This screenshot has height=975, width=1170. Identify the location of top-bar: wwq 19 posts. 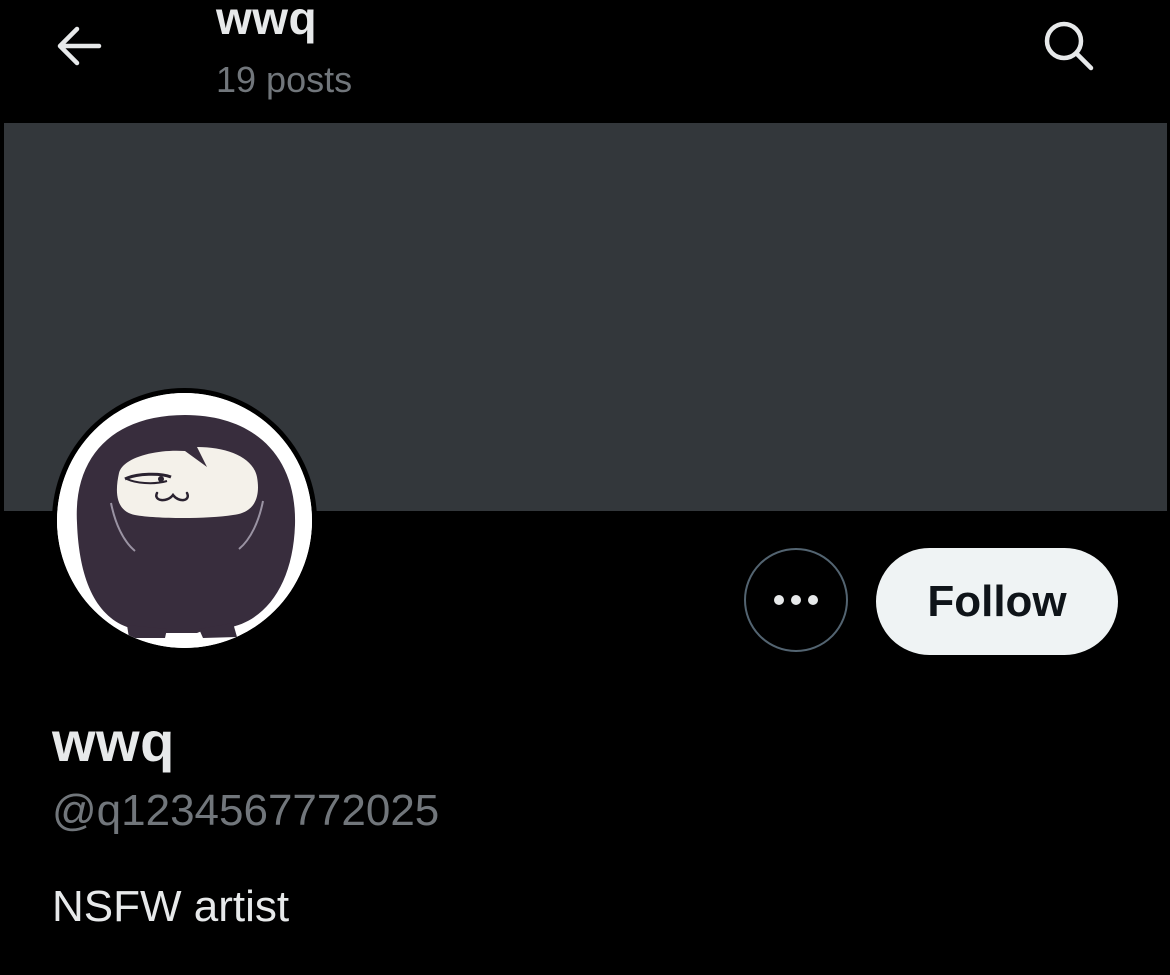
(585, 61).